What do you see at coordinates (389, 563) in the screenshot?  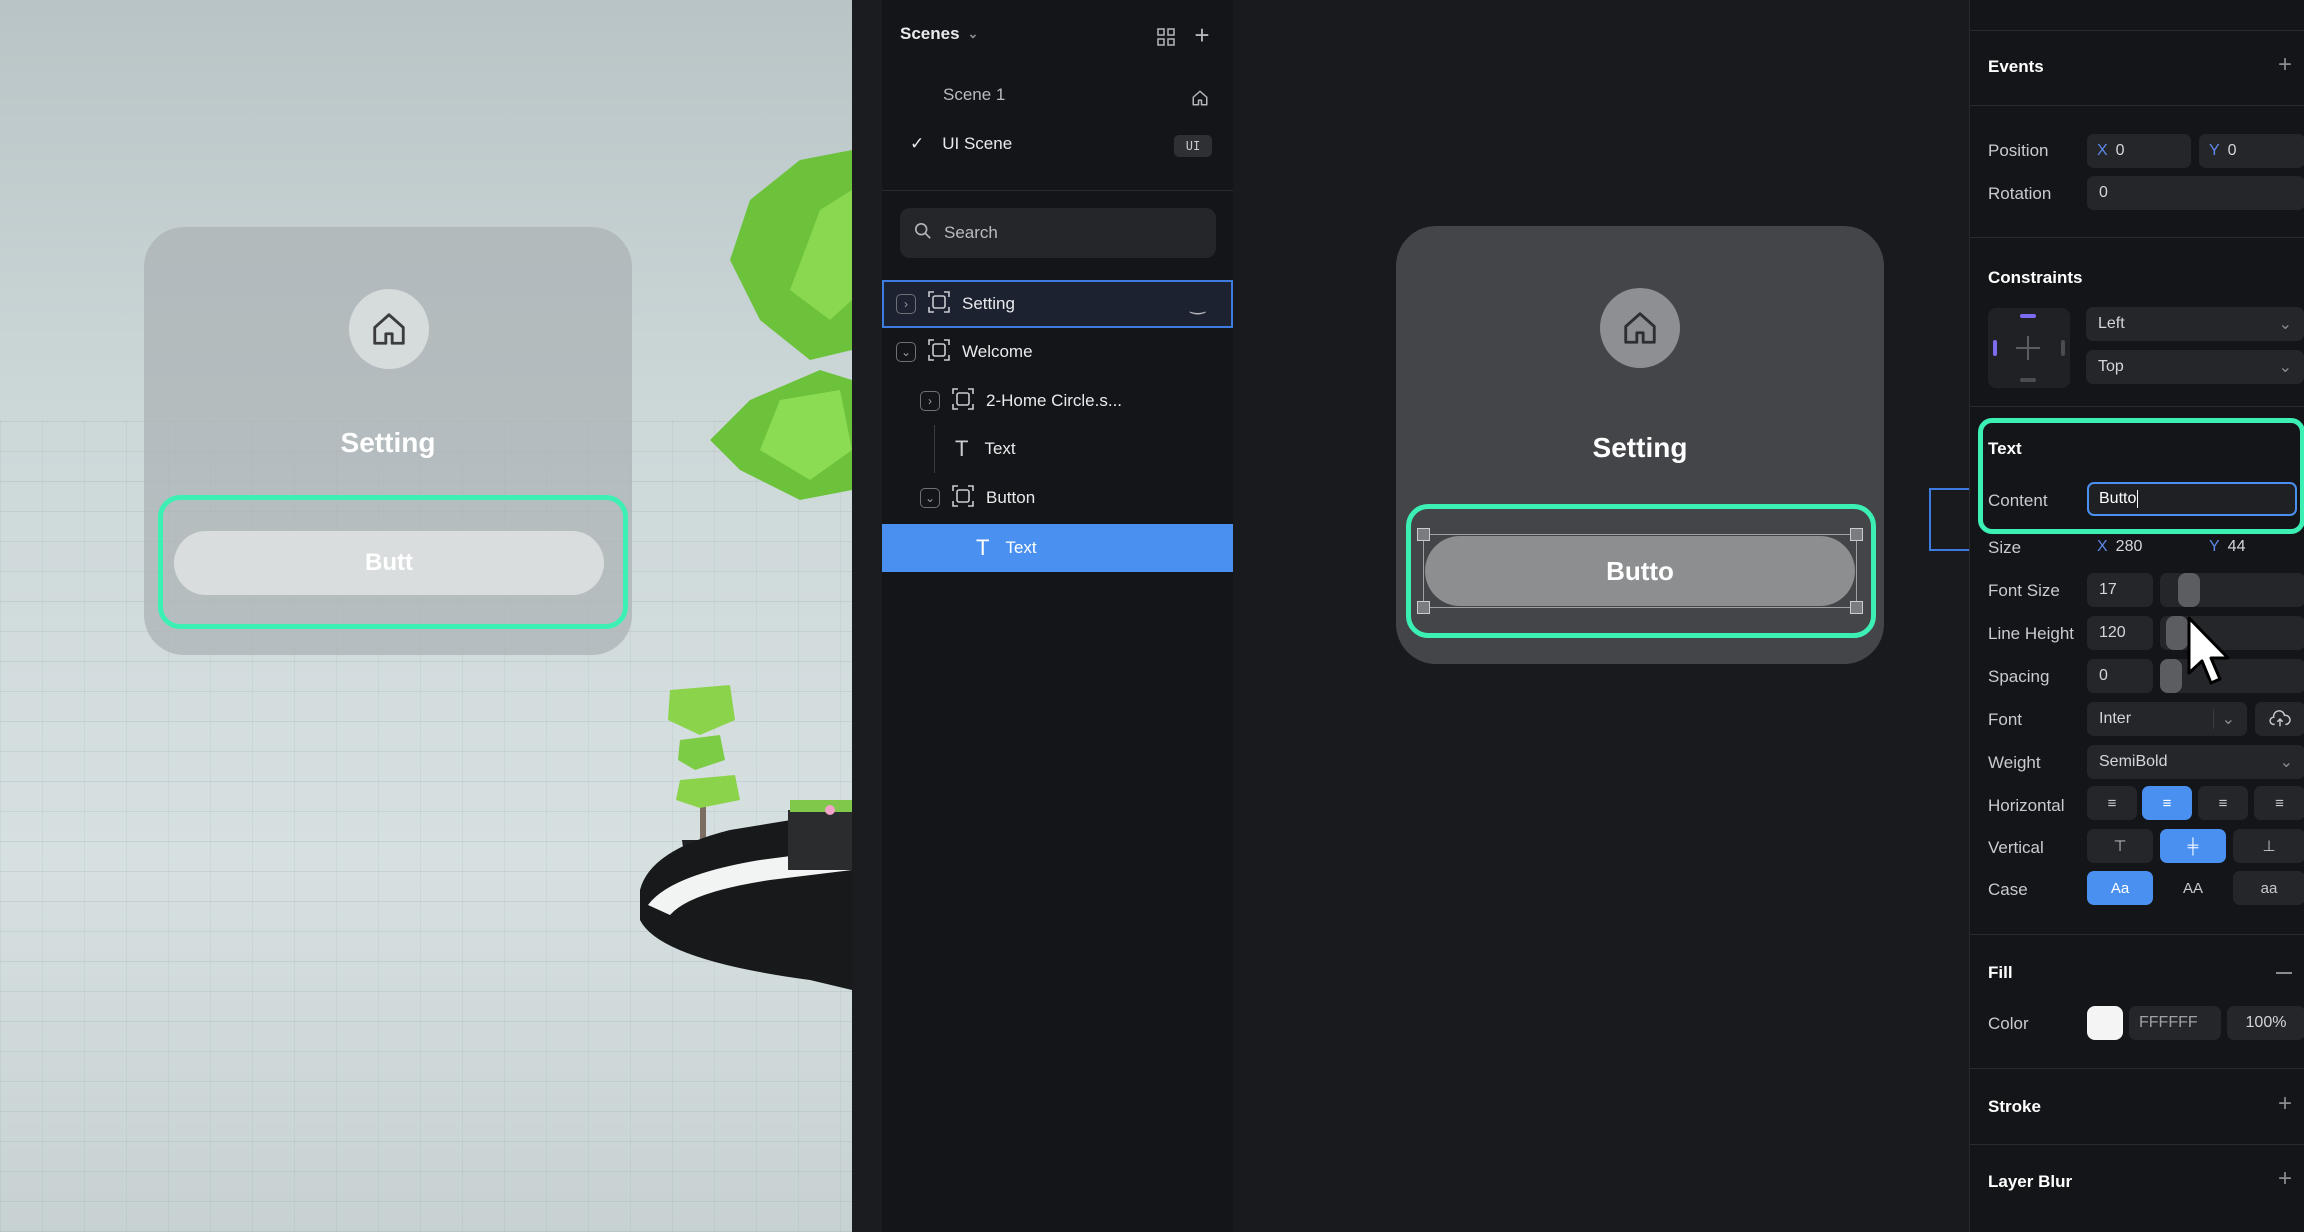 I see `preview-button: Butt` at bounding box center [389, 563].